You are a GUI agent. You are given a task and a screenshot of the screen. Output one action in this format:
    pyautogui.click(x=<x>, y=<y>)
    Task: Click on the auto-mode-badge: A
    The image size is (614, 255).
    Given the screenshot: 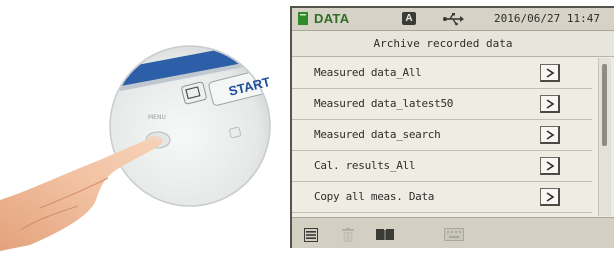 What is the action you would take?
    pyautogui.click(x=409, y=18)
    